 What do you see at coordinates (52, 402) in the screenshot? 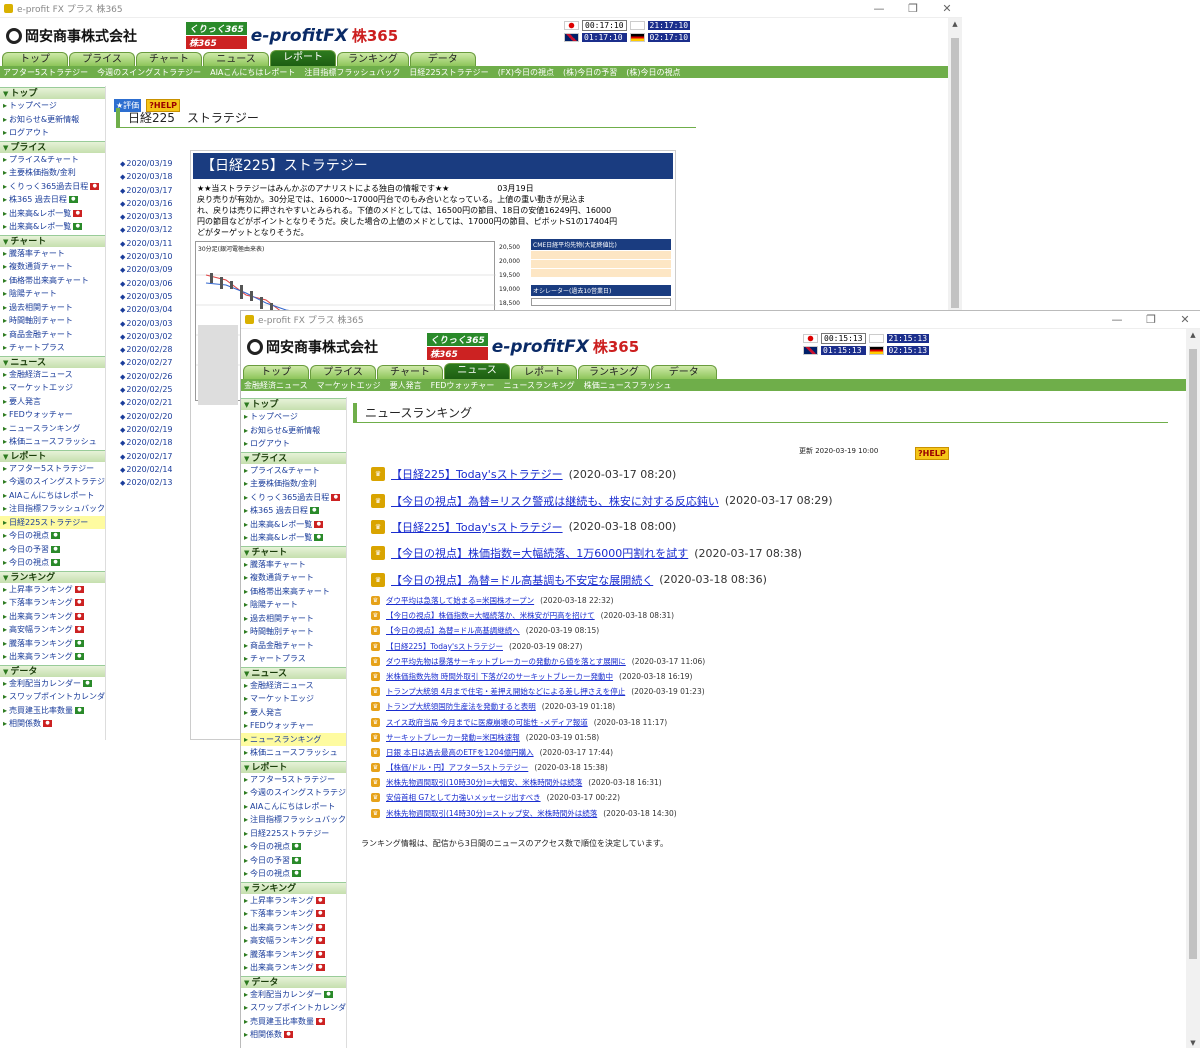
I see `sidebar-item: 要人発言` at bounding box center [52, 402].